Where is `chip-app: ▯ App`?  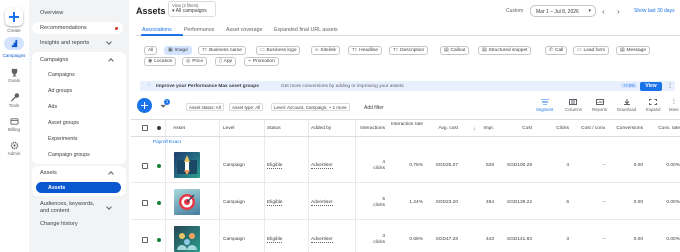
chip-app: ▯ App is located at coordinates (226, 61).